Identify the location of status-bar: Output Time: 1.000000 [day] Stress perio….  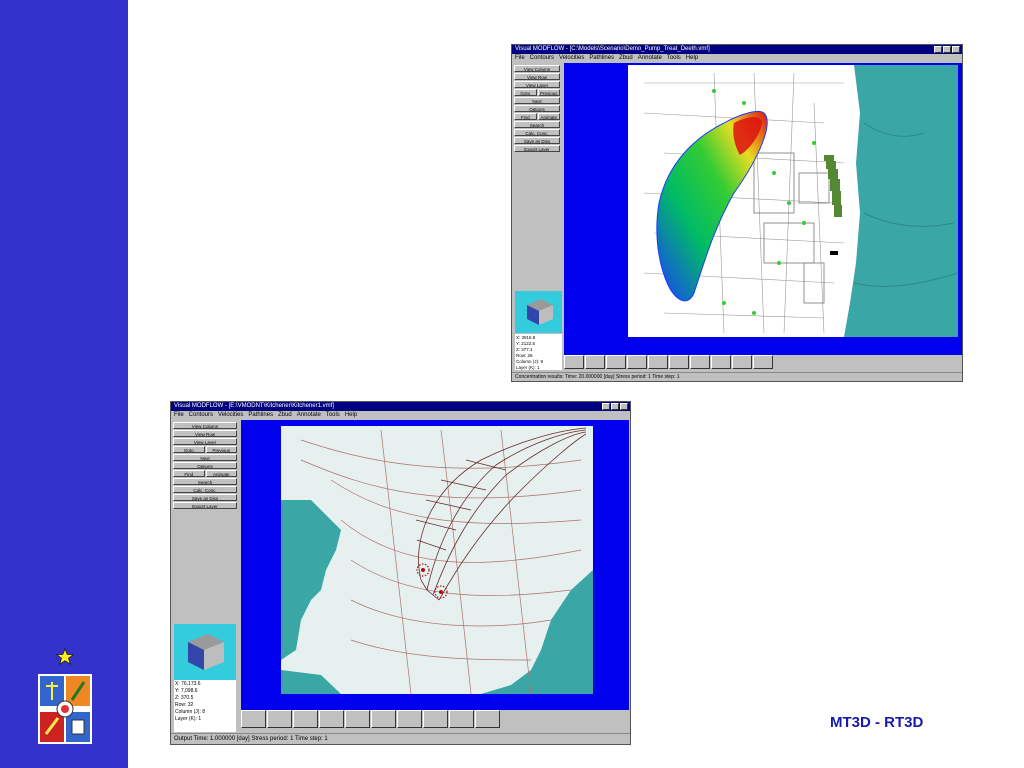
(400, 738).